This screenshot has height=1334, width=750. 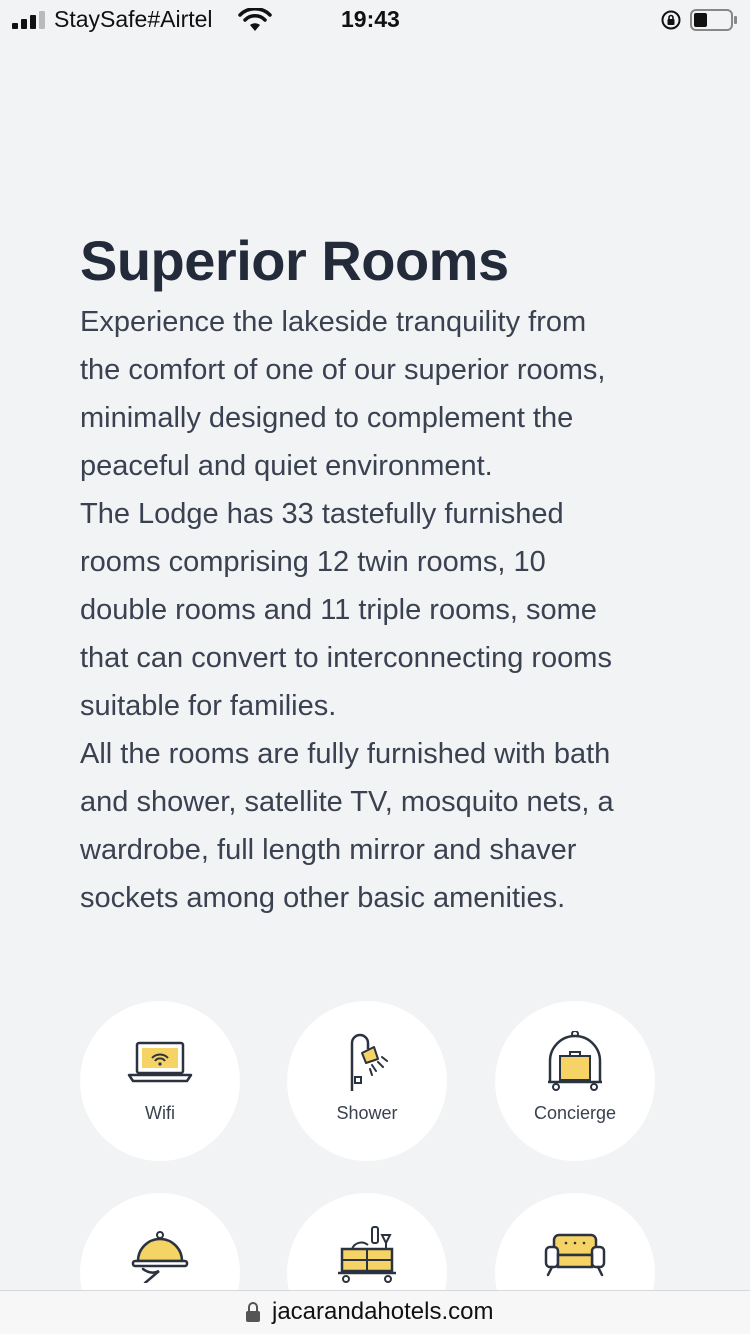 I want to click on status-time: 19:43, so click(x=370, y=19).